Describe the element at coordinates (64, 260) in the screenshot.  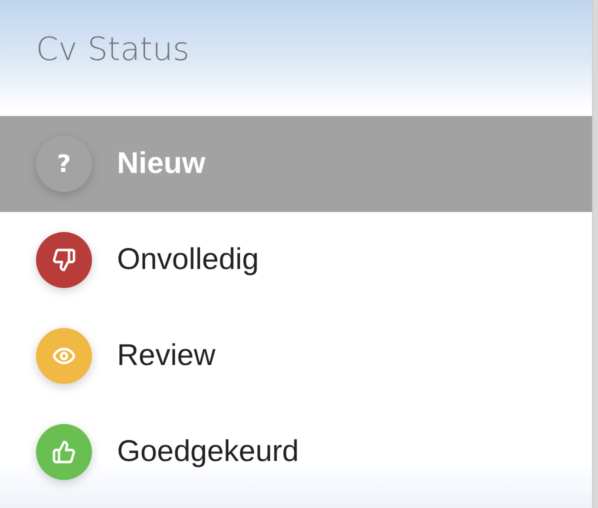
I see `thumbs-down-icon` at that location.